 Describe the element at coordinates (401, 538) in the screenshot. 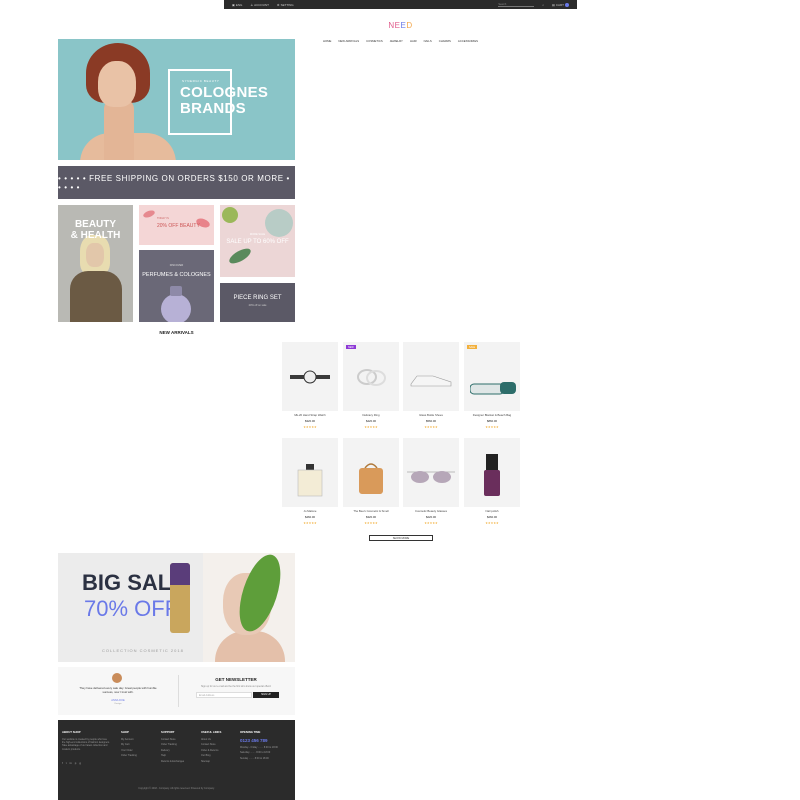

I see `show-more-button: SHOW MORE` at that location.